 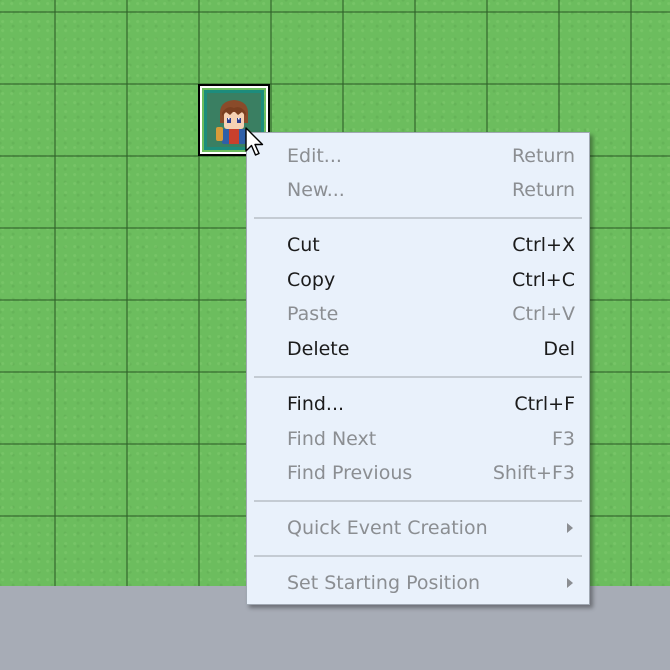 I want to click on menu-item-new: New... Return, so click(x=418, y=190).